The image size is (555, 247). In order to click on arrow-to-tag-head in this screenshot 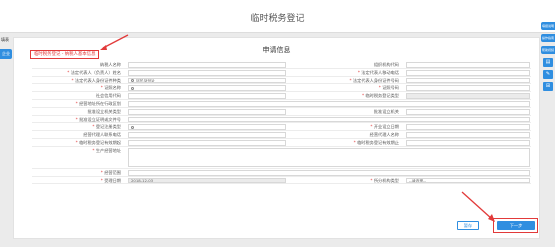, I will do `click(103, 47)`.